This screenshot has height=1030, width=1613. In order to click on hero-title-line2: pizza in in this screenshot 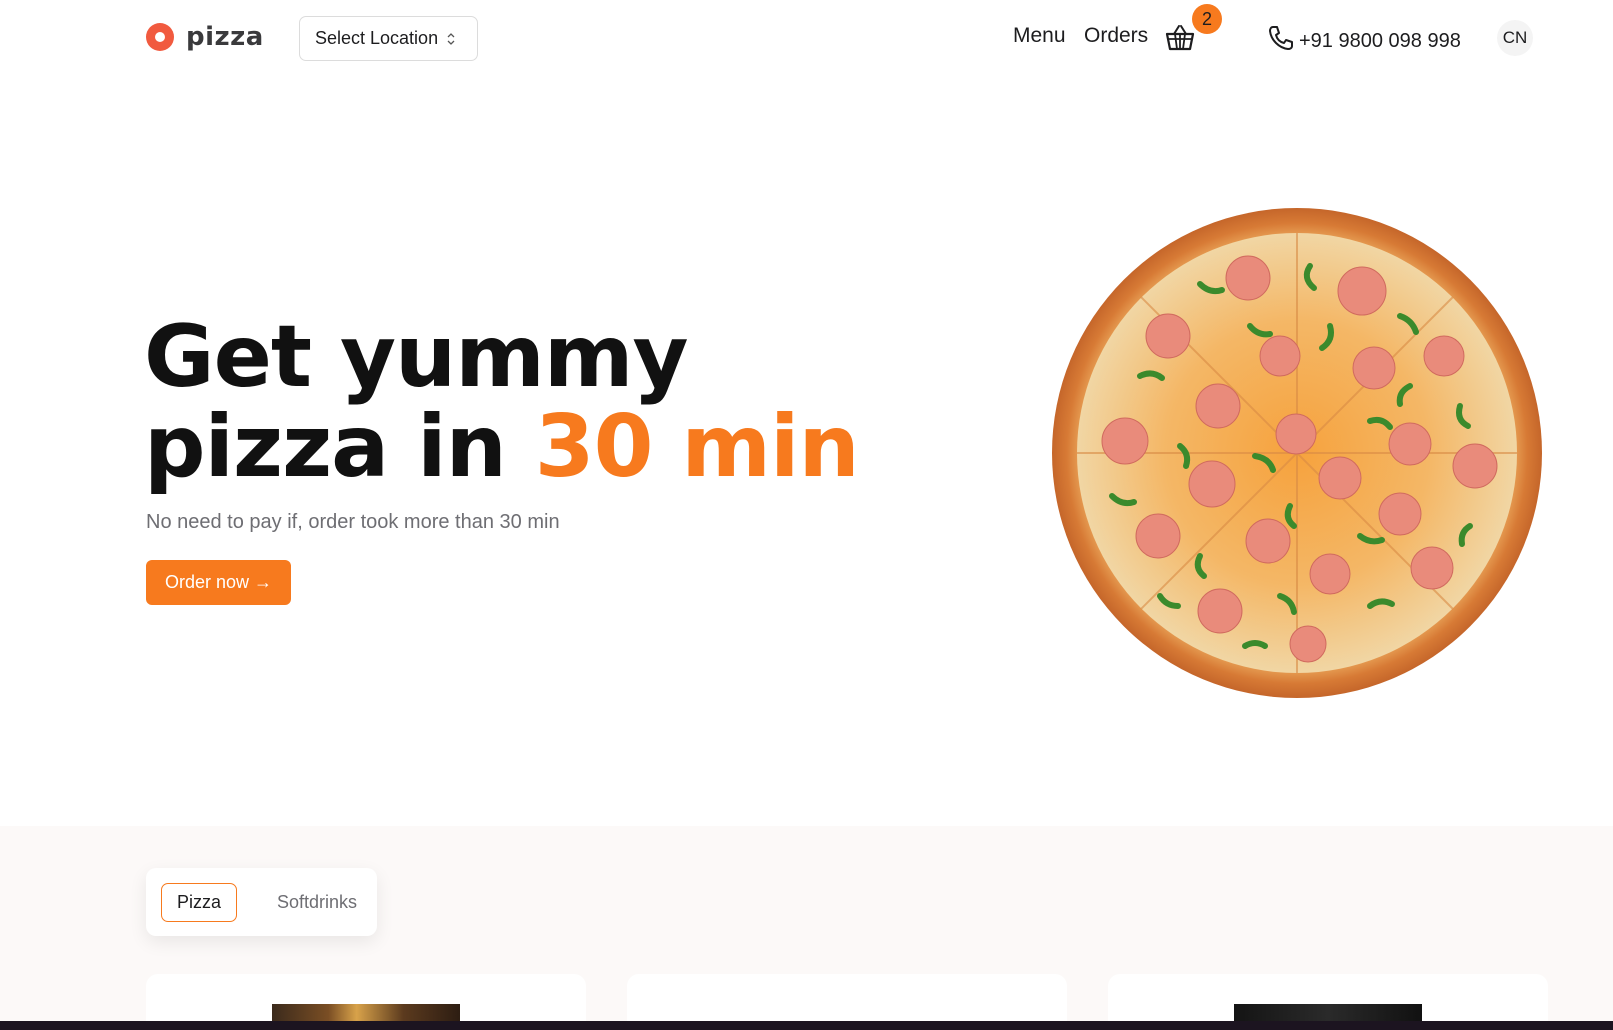, I will do `click(339, 447)`.